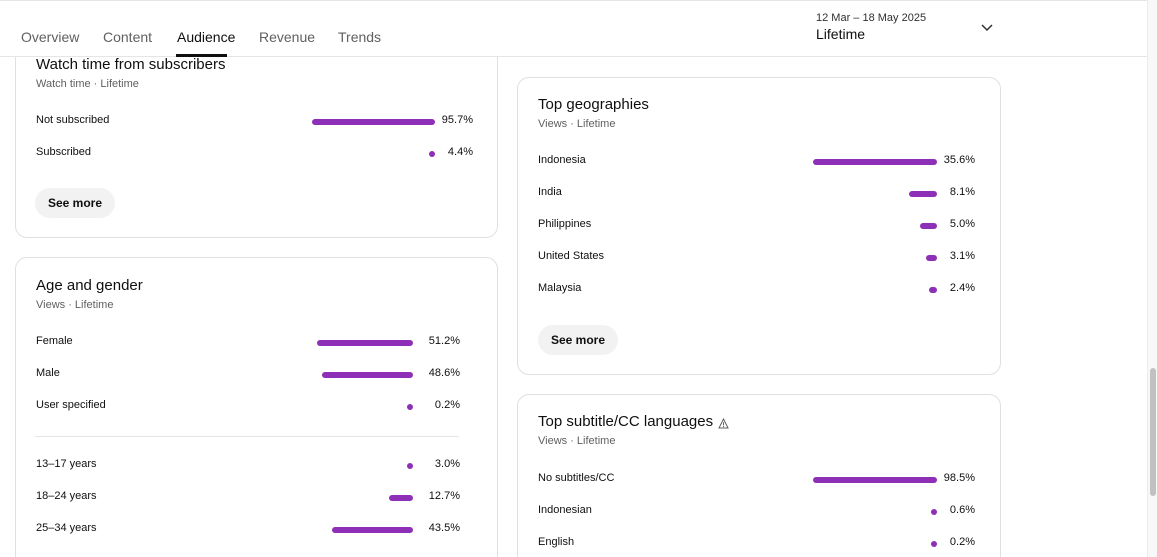  I want to click on row-value: 48.6%, so click(444, 373).